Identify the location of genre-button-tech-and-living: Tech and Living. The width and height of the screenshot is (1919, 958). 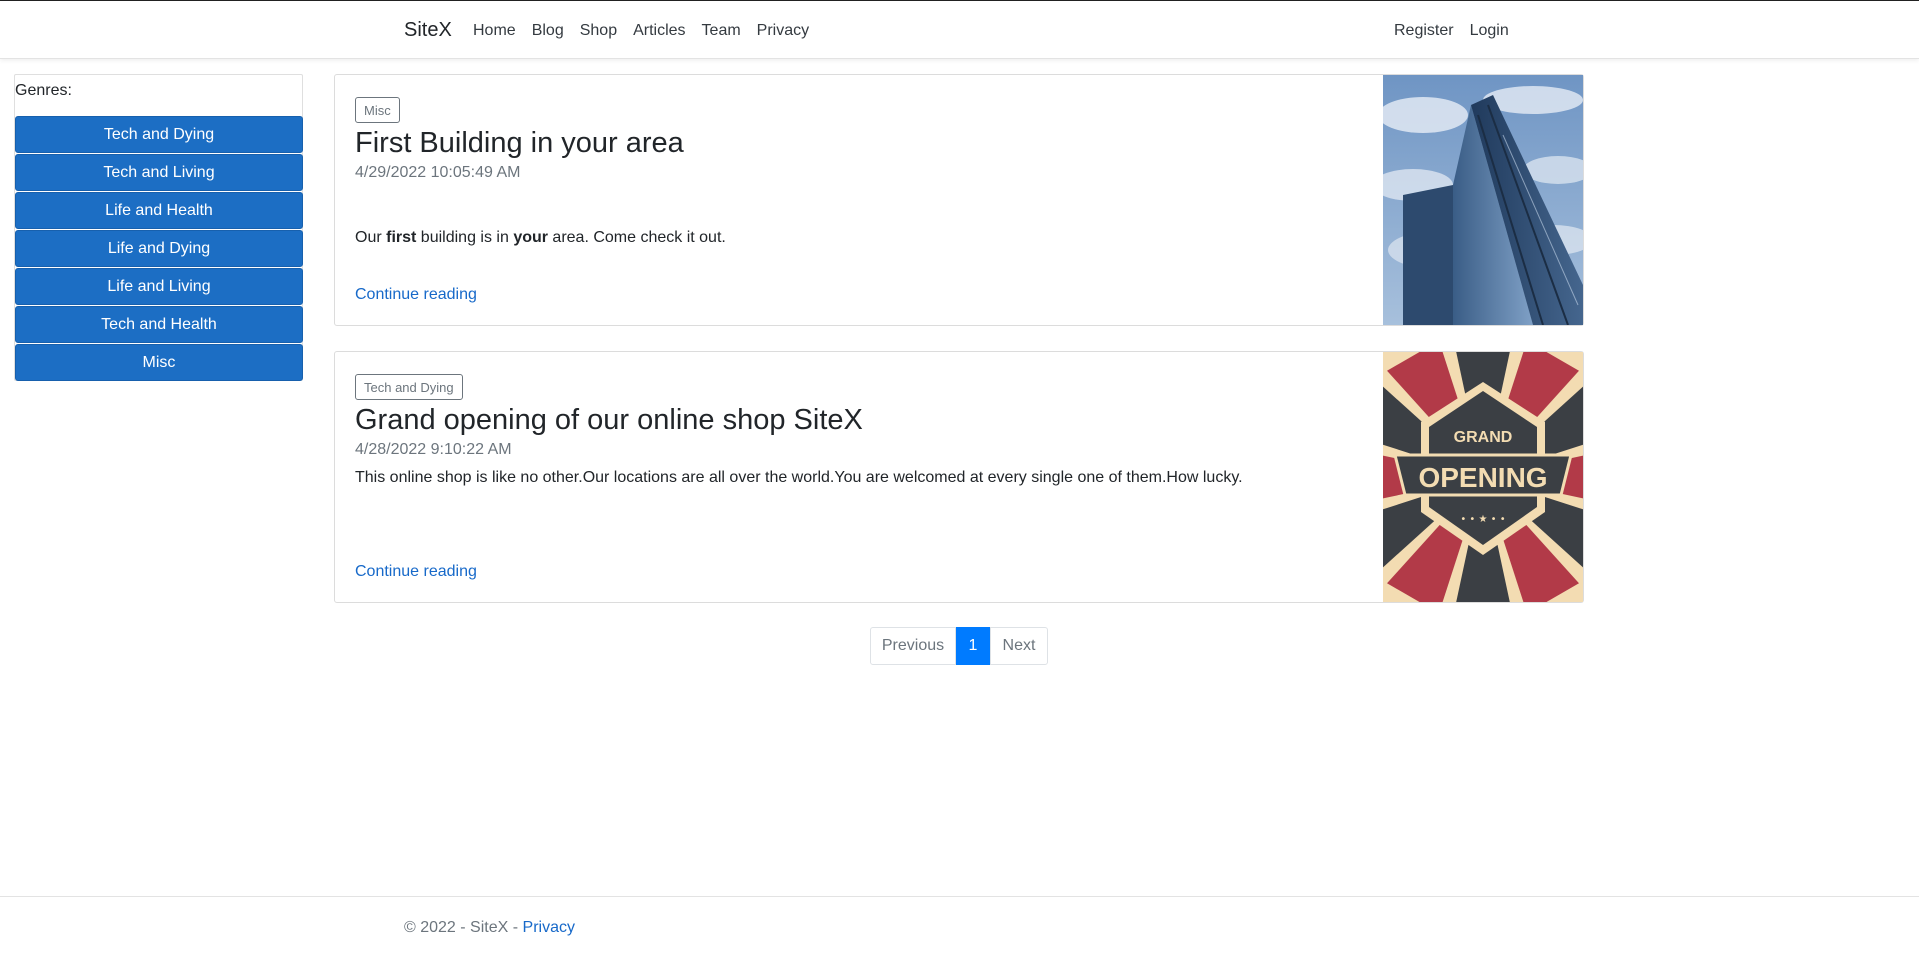
(159, 172).